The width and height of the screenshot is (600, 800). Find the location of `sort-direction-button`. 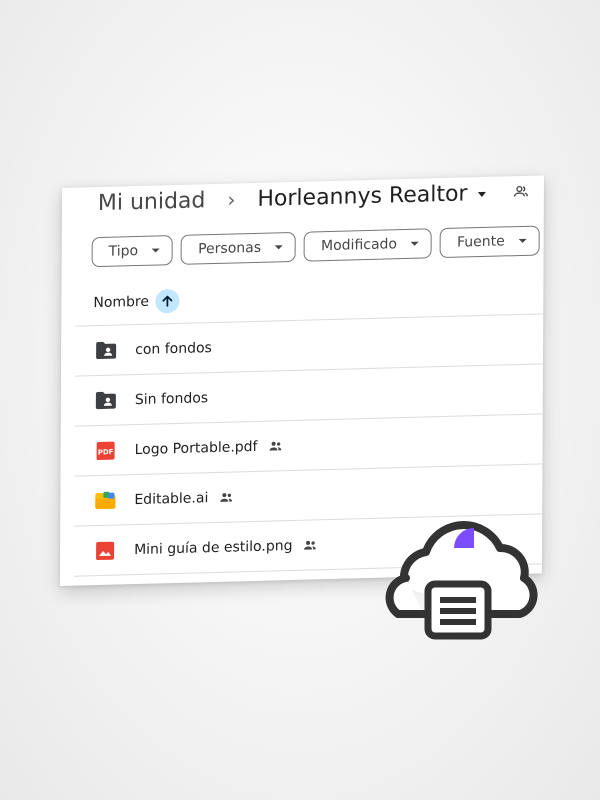

sort-direction-button is located at coordinates (167, 301).